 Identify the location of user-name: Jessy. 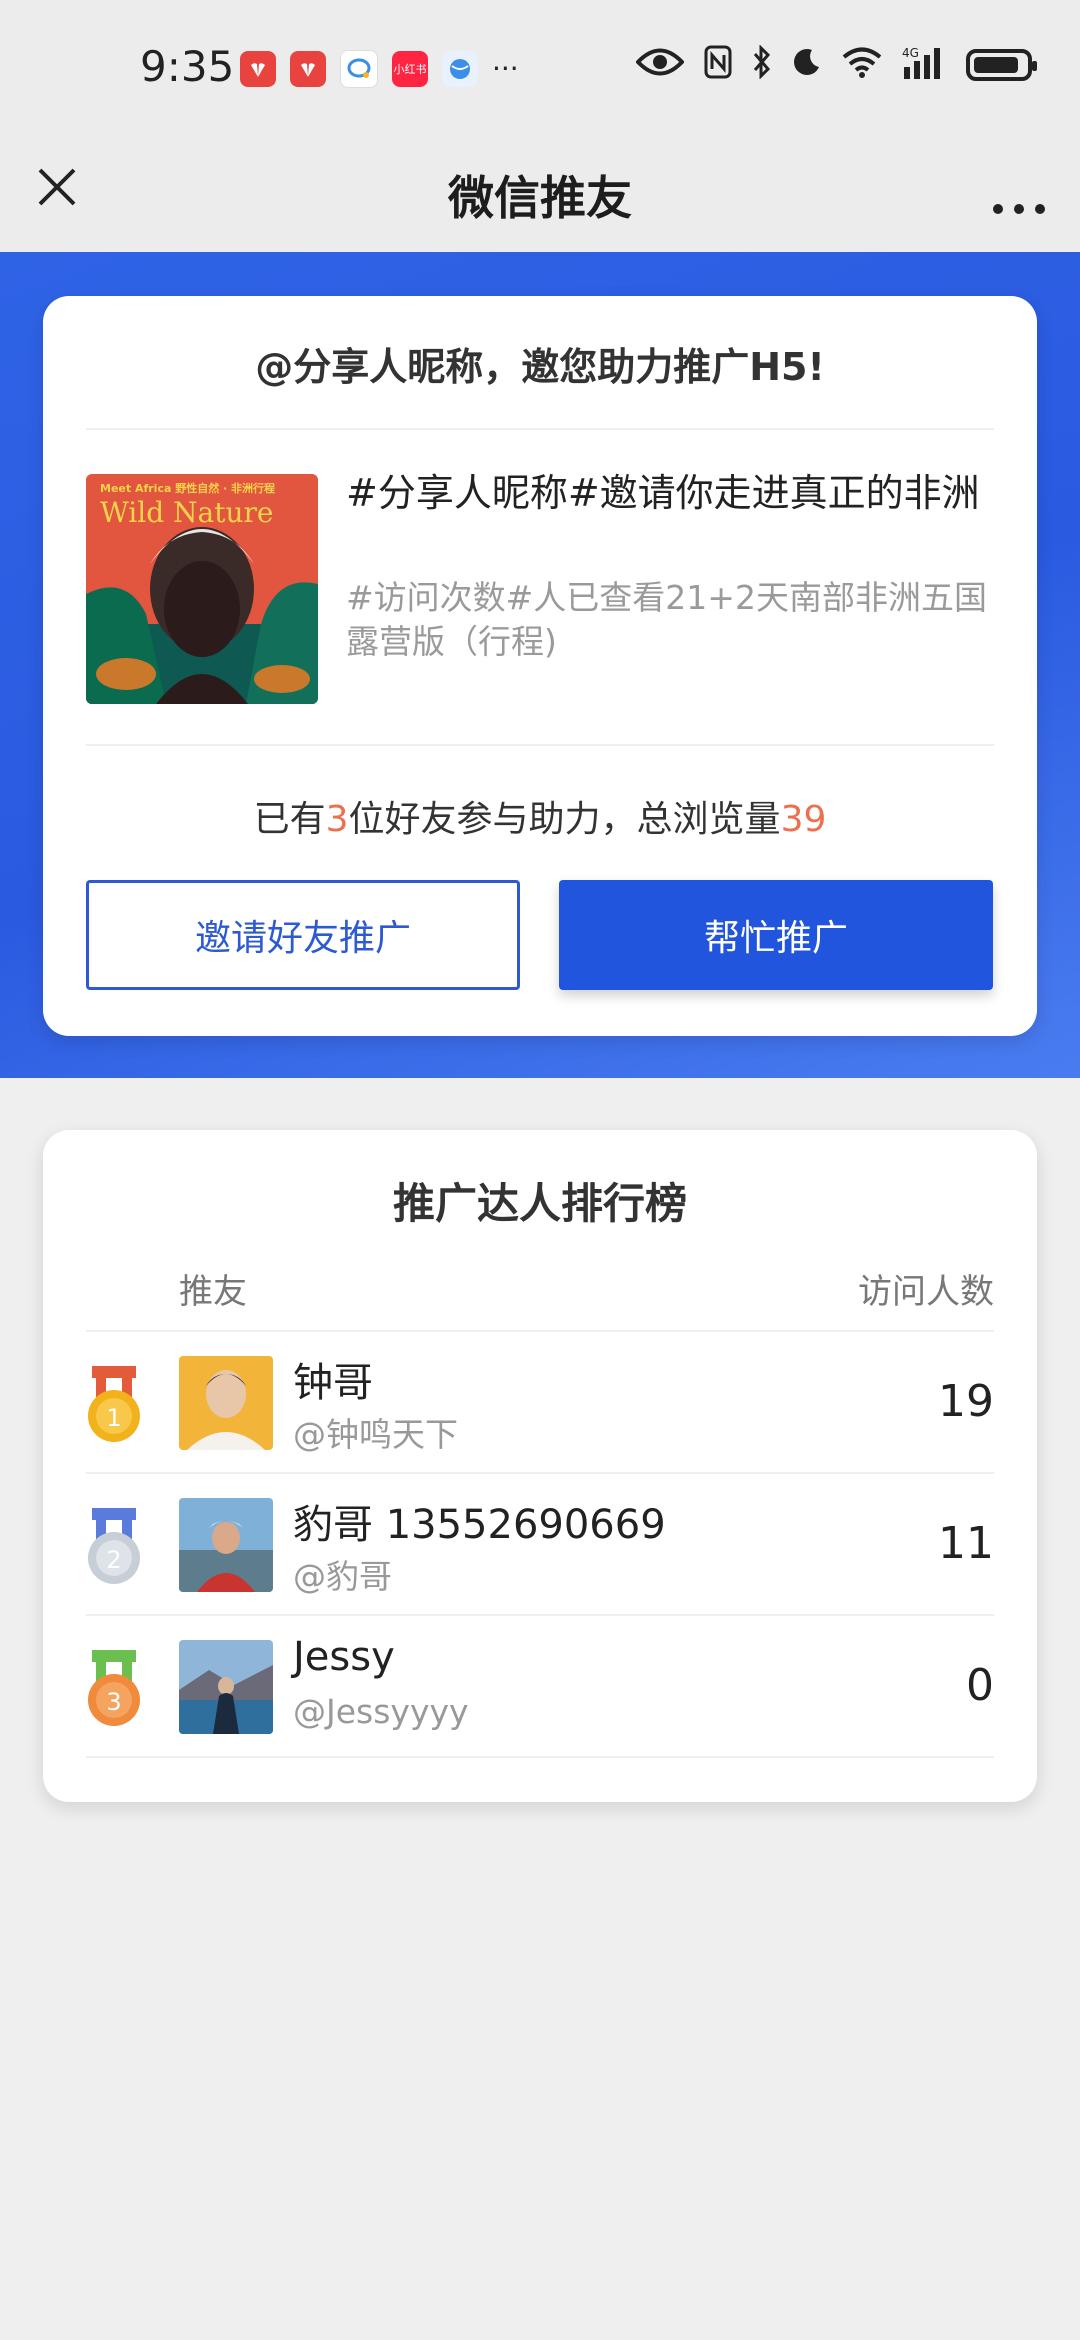
(344, 1657).